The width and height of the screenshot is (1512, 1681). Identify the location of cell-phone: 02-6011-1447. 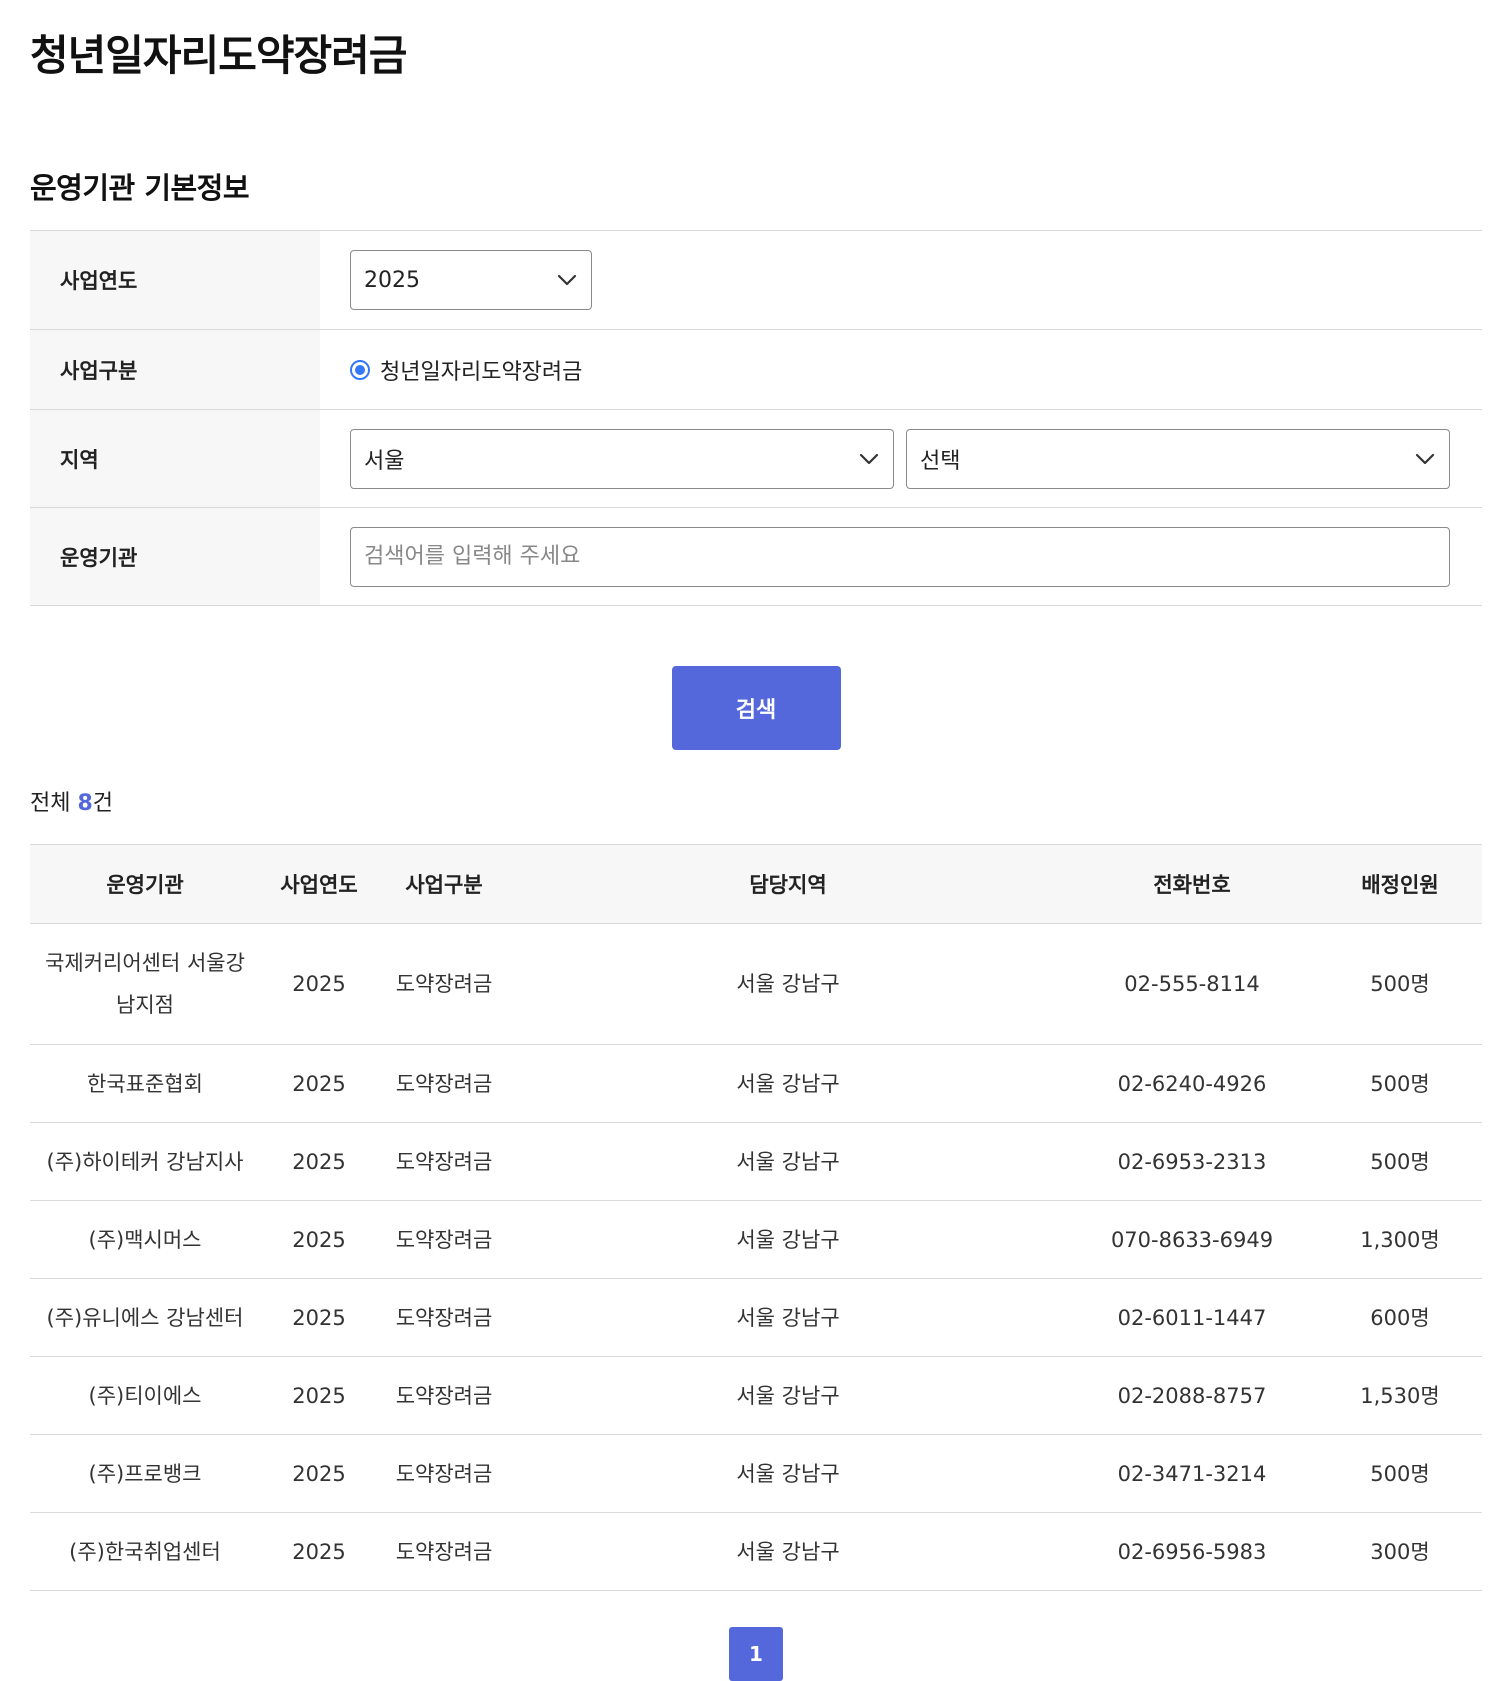
(1192, 1317).